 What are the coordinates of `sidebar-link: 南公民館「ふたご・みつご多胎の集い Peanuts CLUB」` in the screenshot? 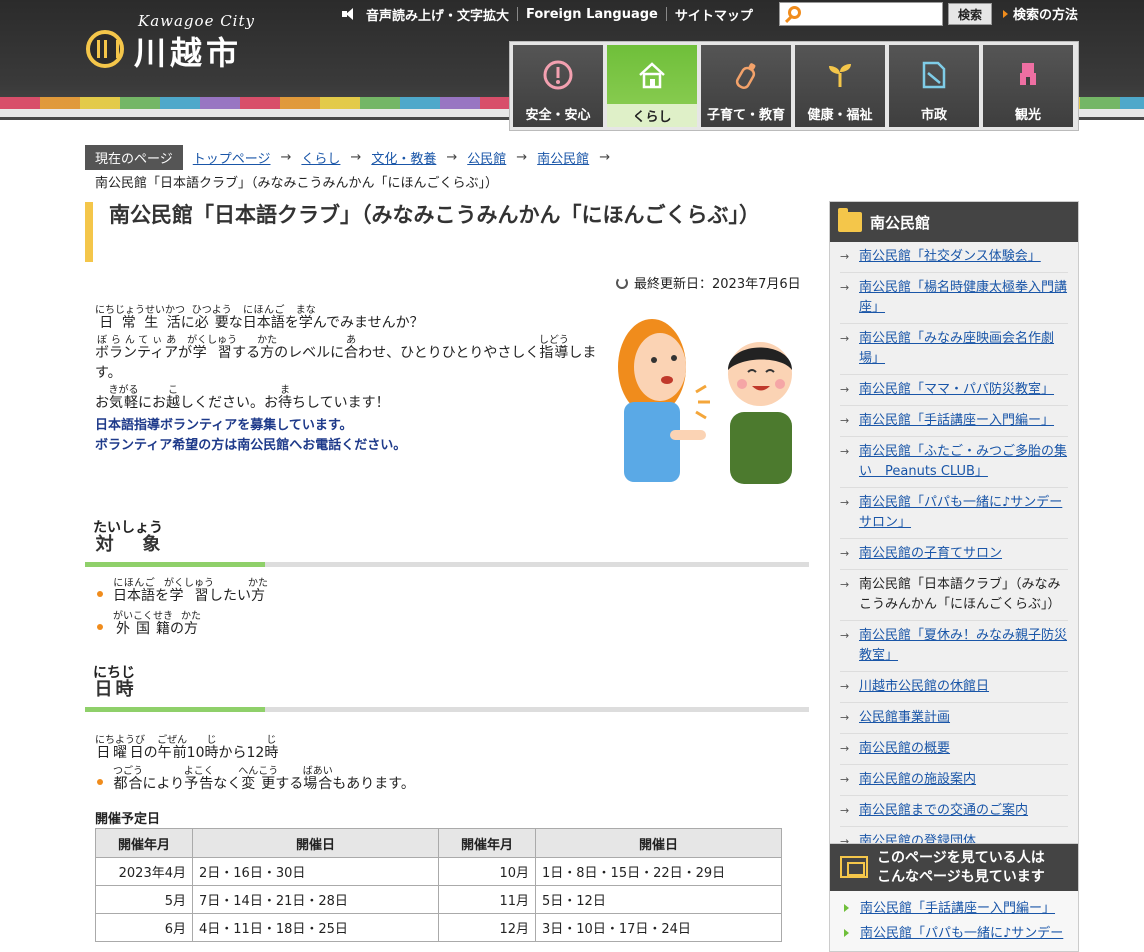 It's located at (963, 461).